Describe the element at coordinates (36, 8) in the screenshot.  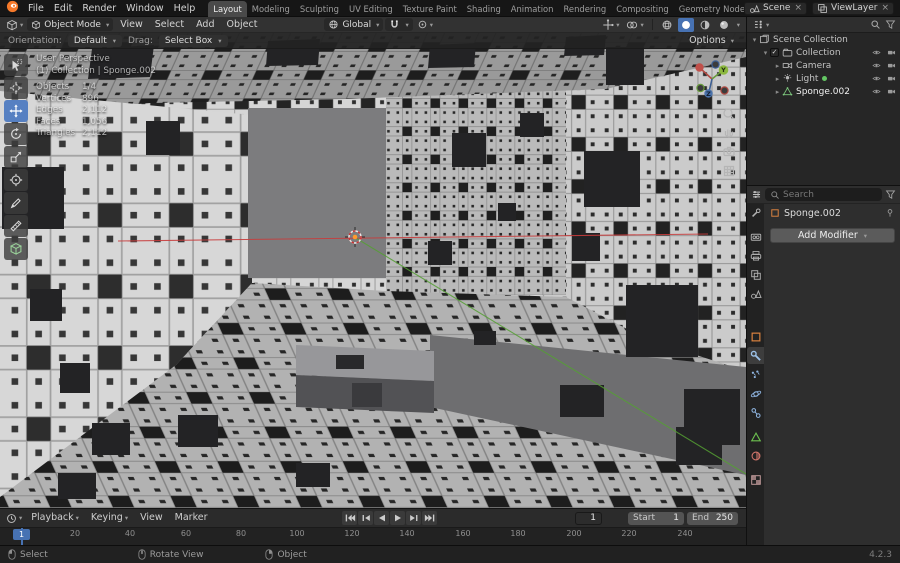
I see `menu-file: File` at that location.